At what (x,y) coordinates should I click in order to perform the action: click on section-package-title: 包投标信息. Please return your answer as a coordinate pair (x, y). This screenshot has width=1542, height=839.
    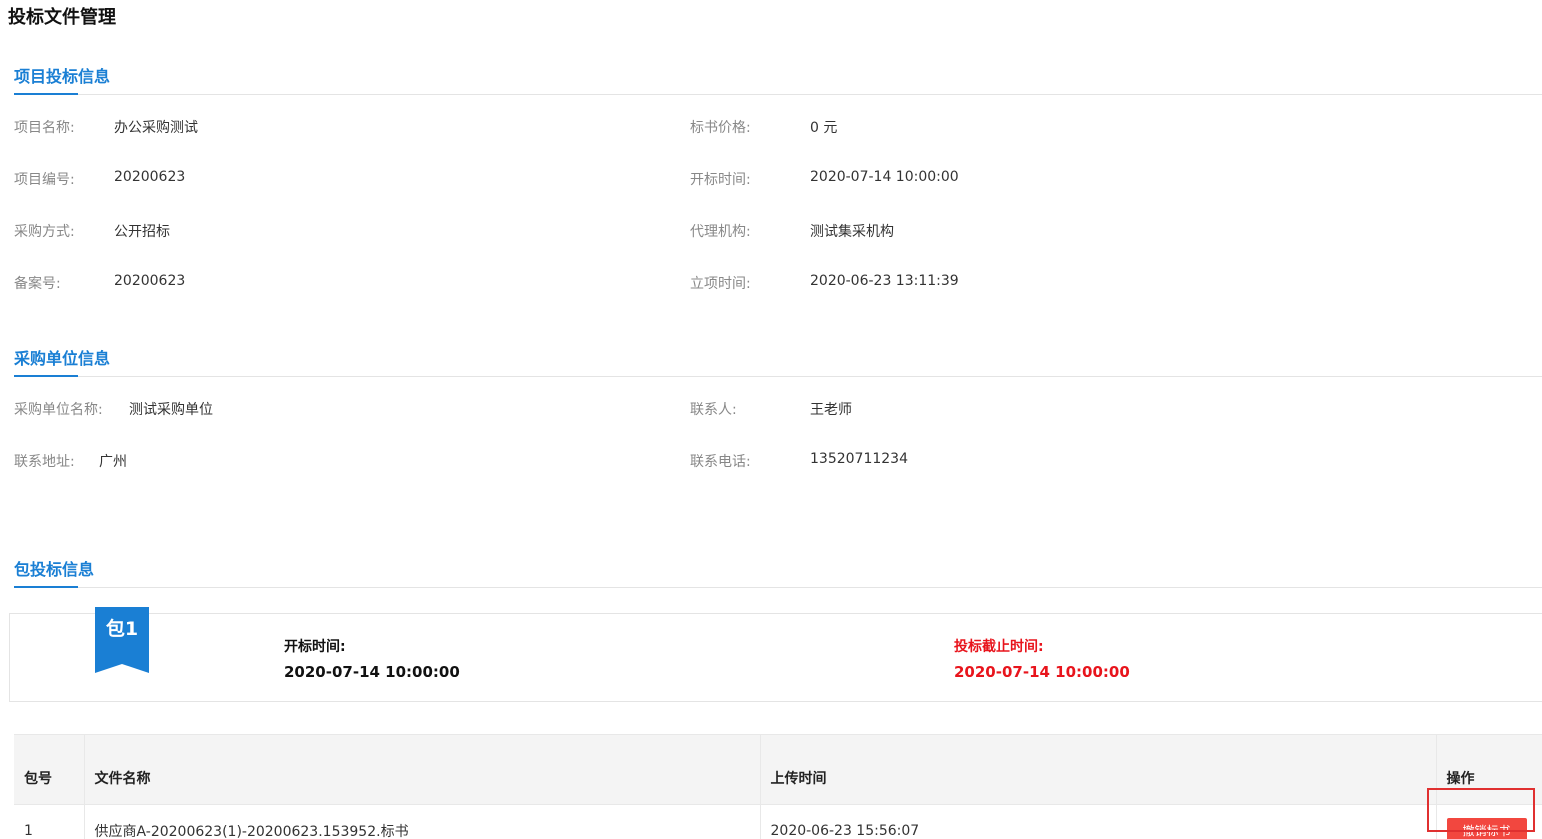
    Looking at the image, I should click on (54, 569).